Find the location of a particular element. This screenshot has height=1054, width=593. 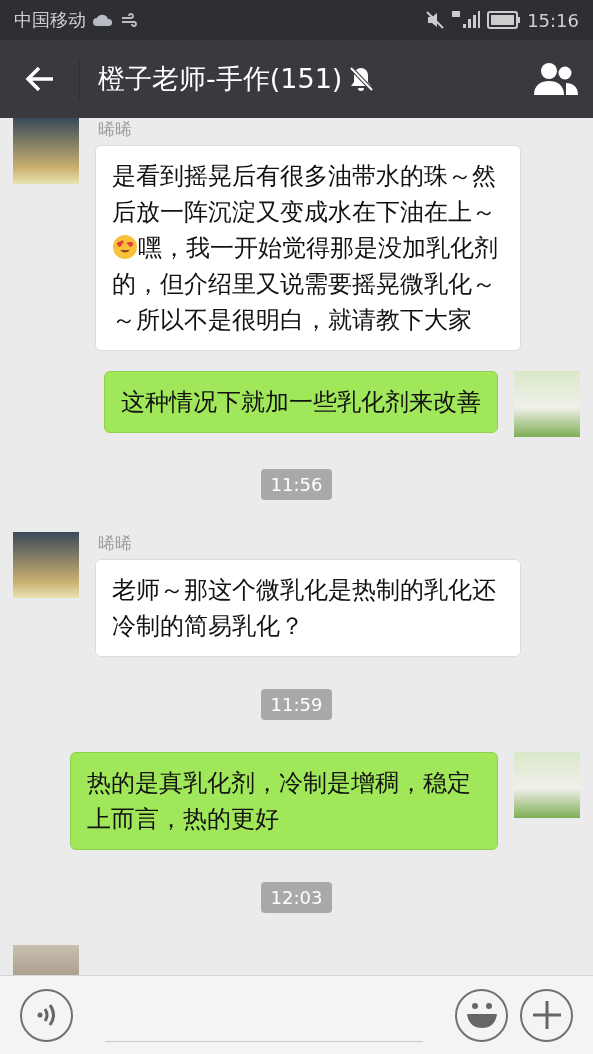

battery-icon is located at coordinates (504, 20).